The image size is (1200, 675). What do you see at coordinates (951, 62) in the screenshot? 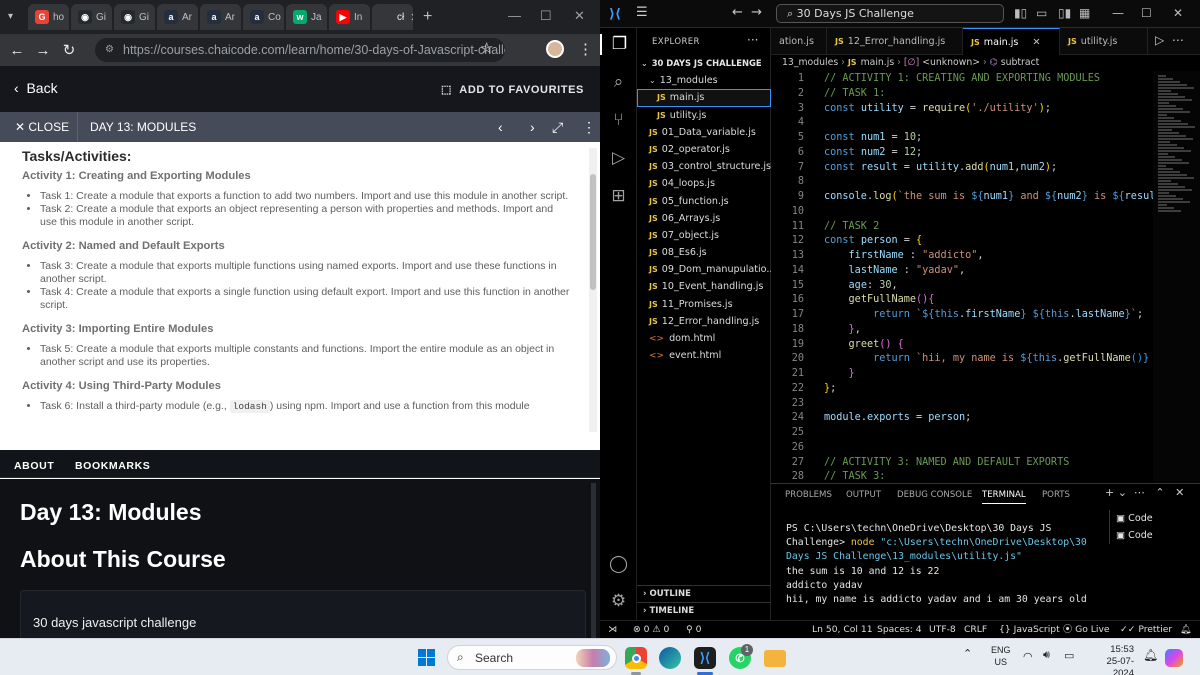
I see `breadcrumb-scope: <unknown>` at bounding box center [951, 62].